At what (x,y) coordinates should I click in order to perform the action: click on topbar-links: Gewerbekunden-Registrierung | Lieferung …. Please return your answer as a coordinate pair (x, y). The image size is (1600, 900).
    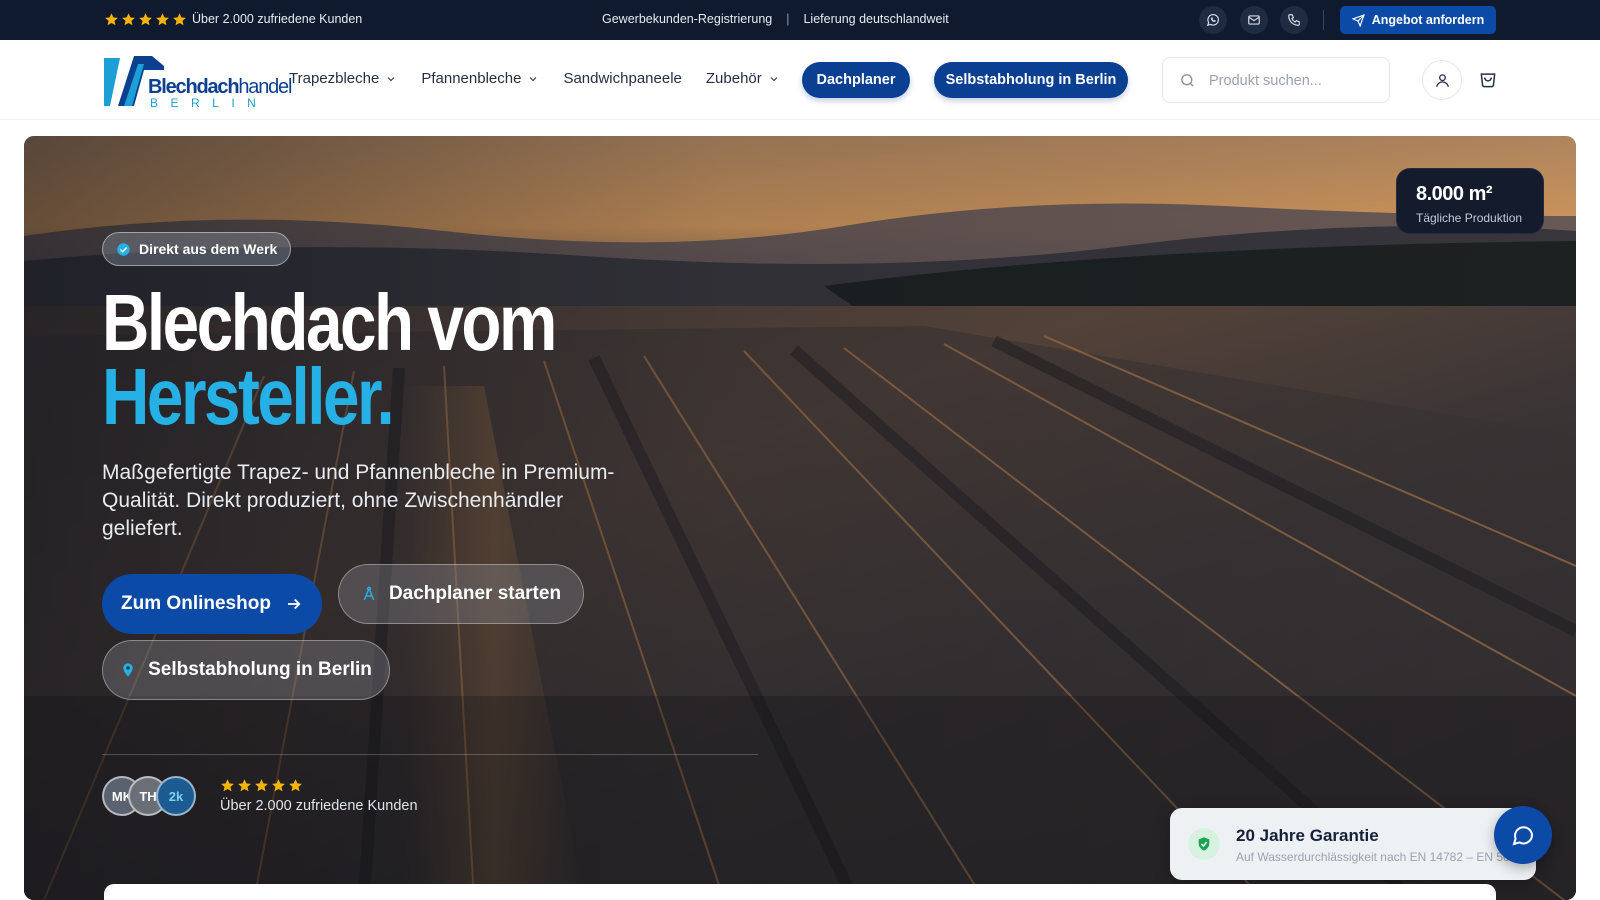
    Looking at the image, I should click on (775, 19).